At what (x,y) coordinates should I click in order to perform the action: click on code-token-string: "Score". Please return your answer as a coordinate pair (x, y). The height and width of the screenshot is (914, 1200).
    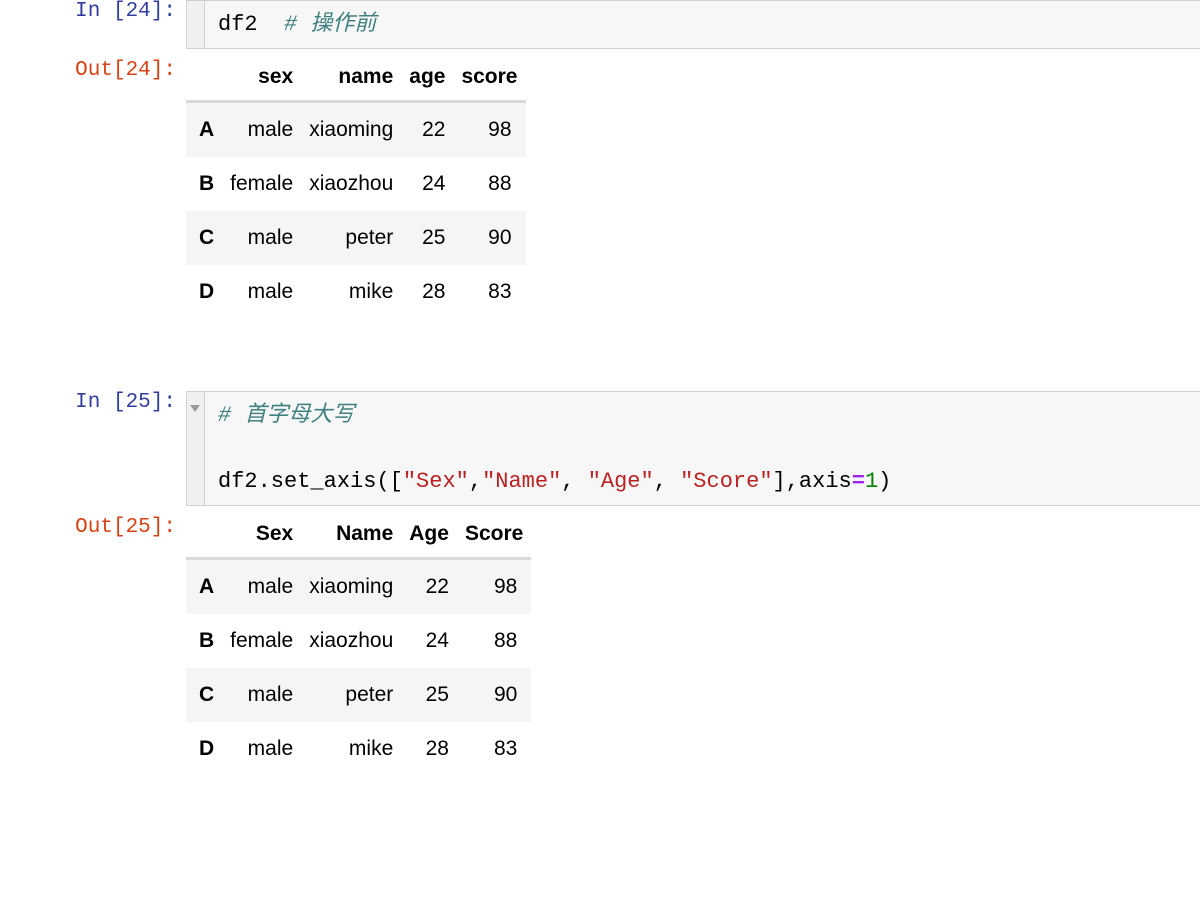
    Looking at the image, I should click on (726, 481).